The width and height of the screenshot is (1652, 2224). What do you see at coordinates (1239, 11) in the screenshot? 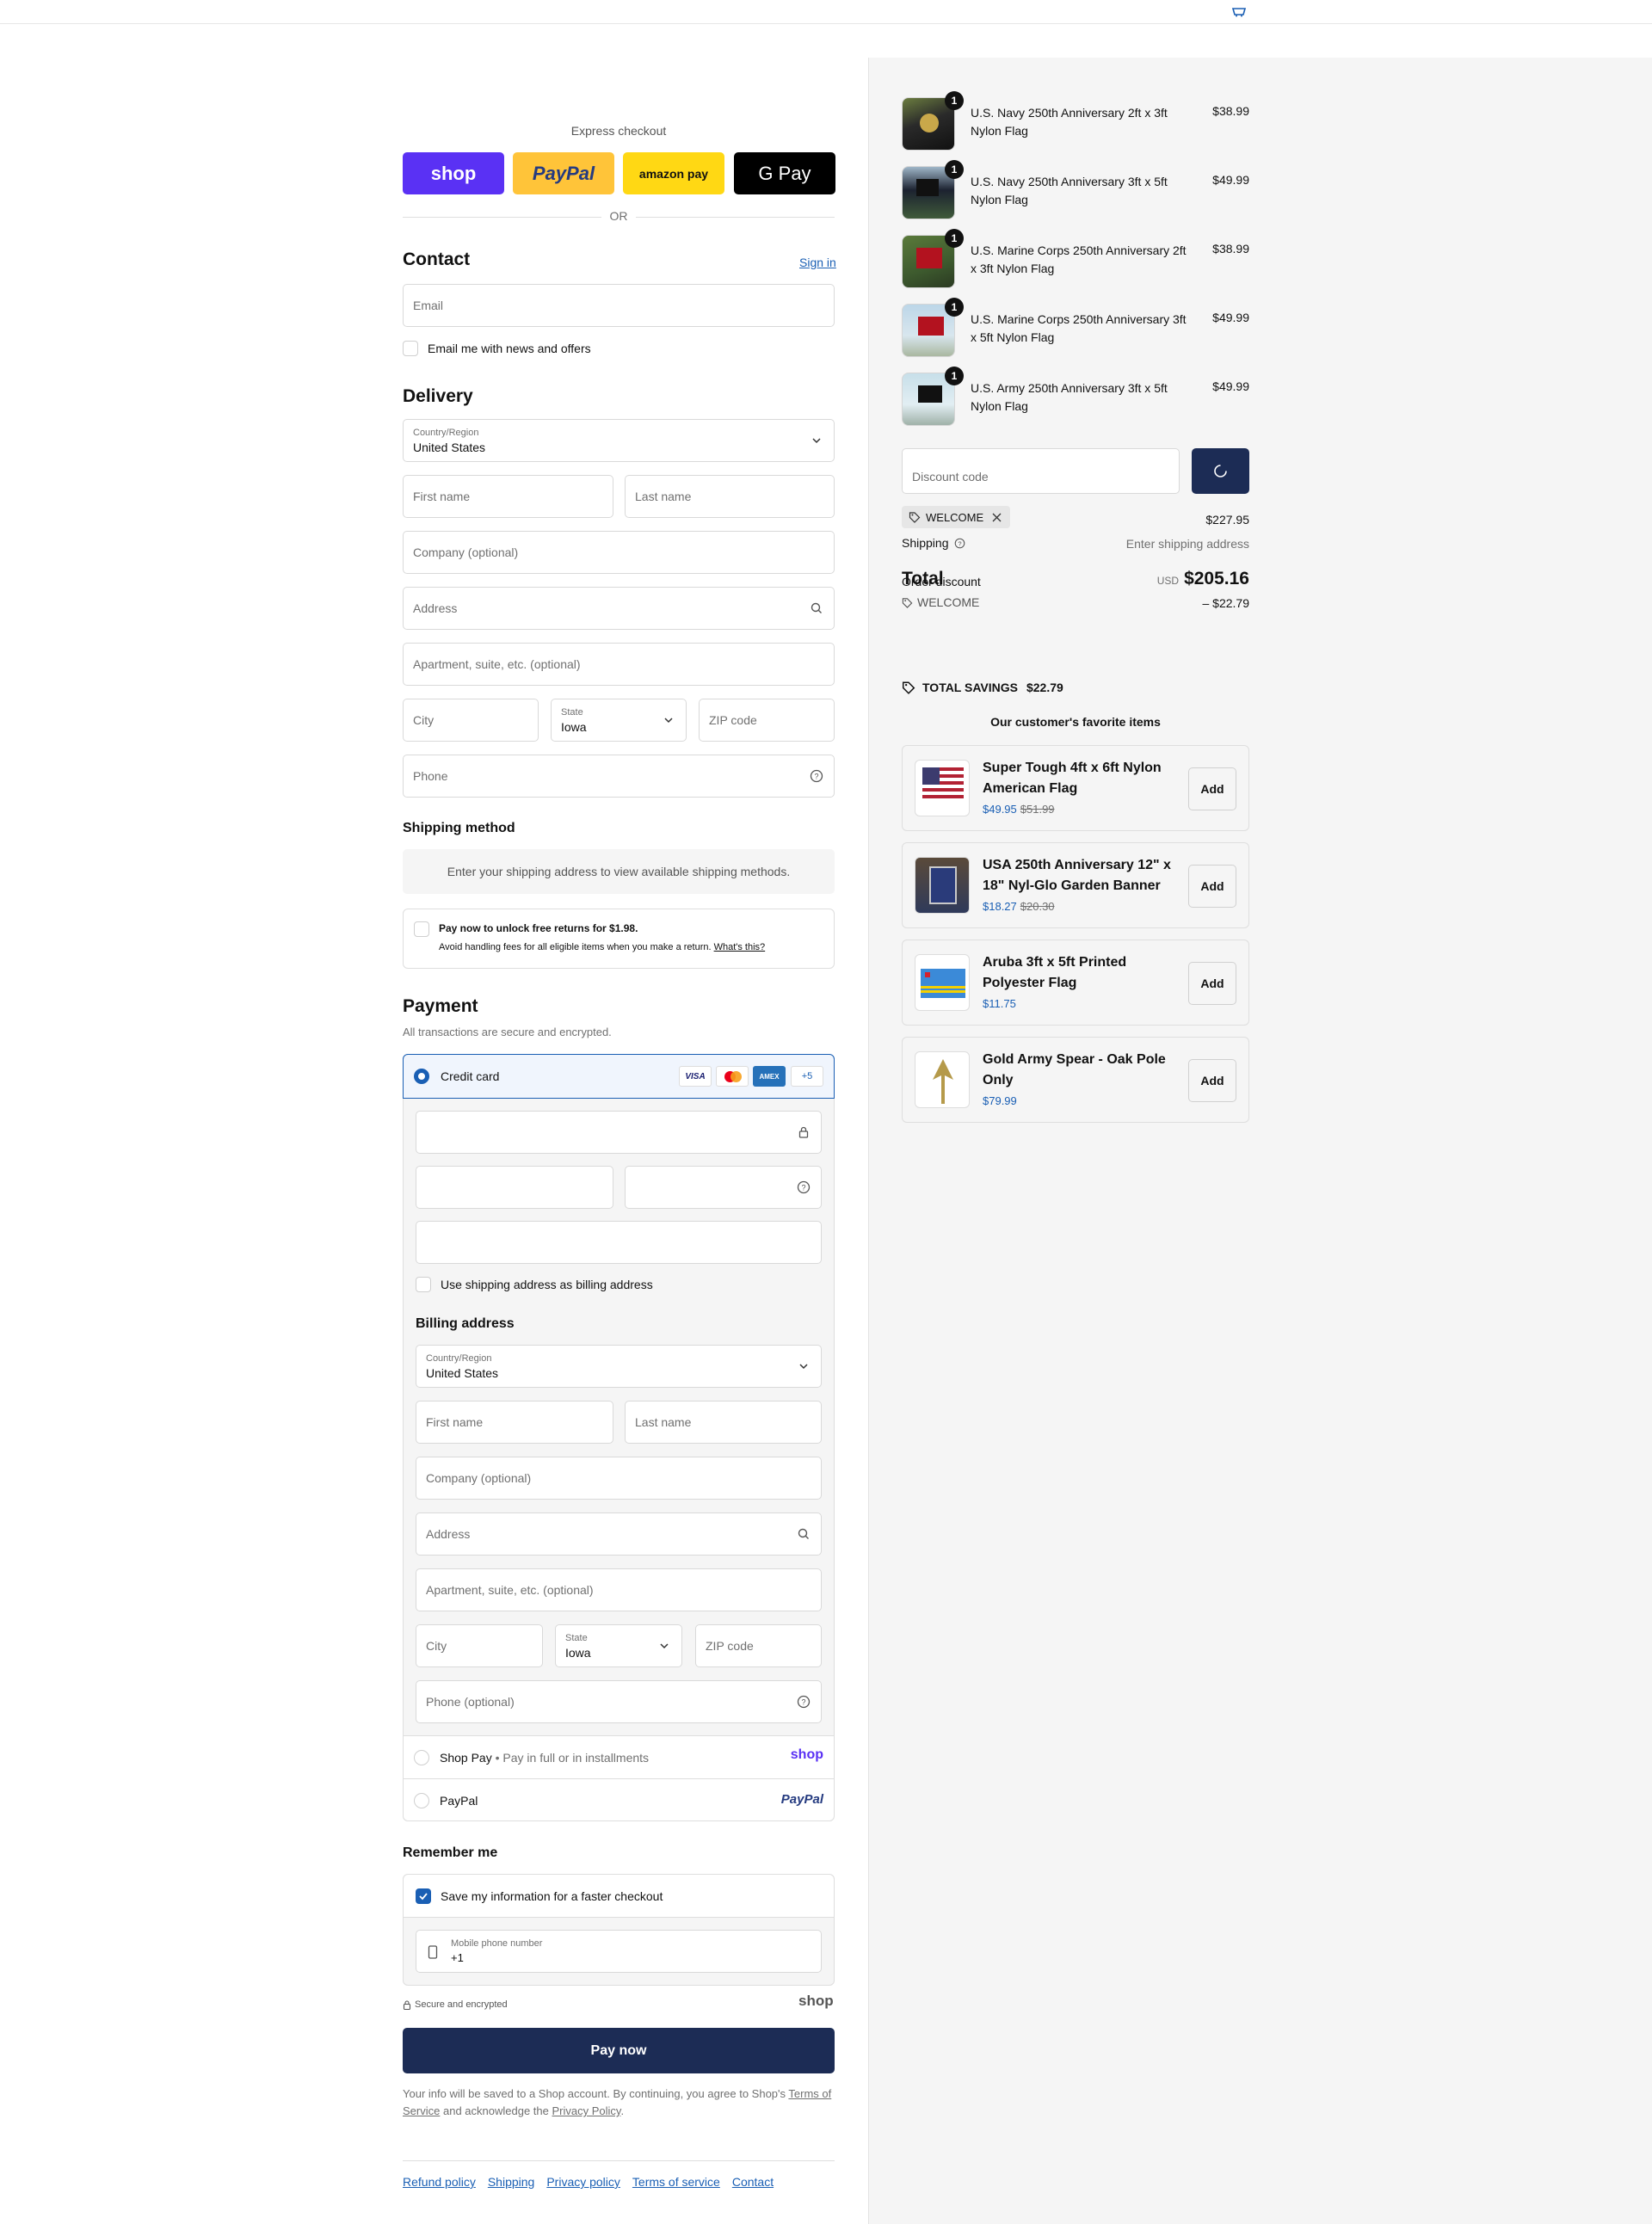
I see `cart-icon` at bounding box center [1239, 11].